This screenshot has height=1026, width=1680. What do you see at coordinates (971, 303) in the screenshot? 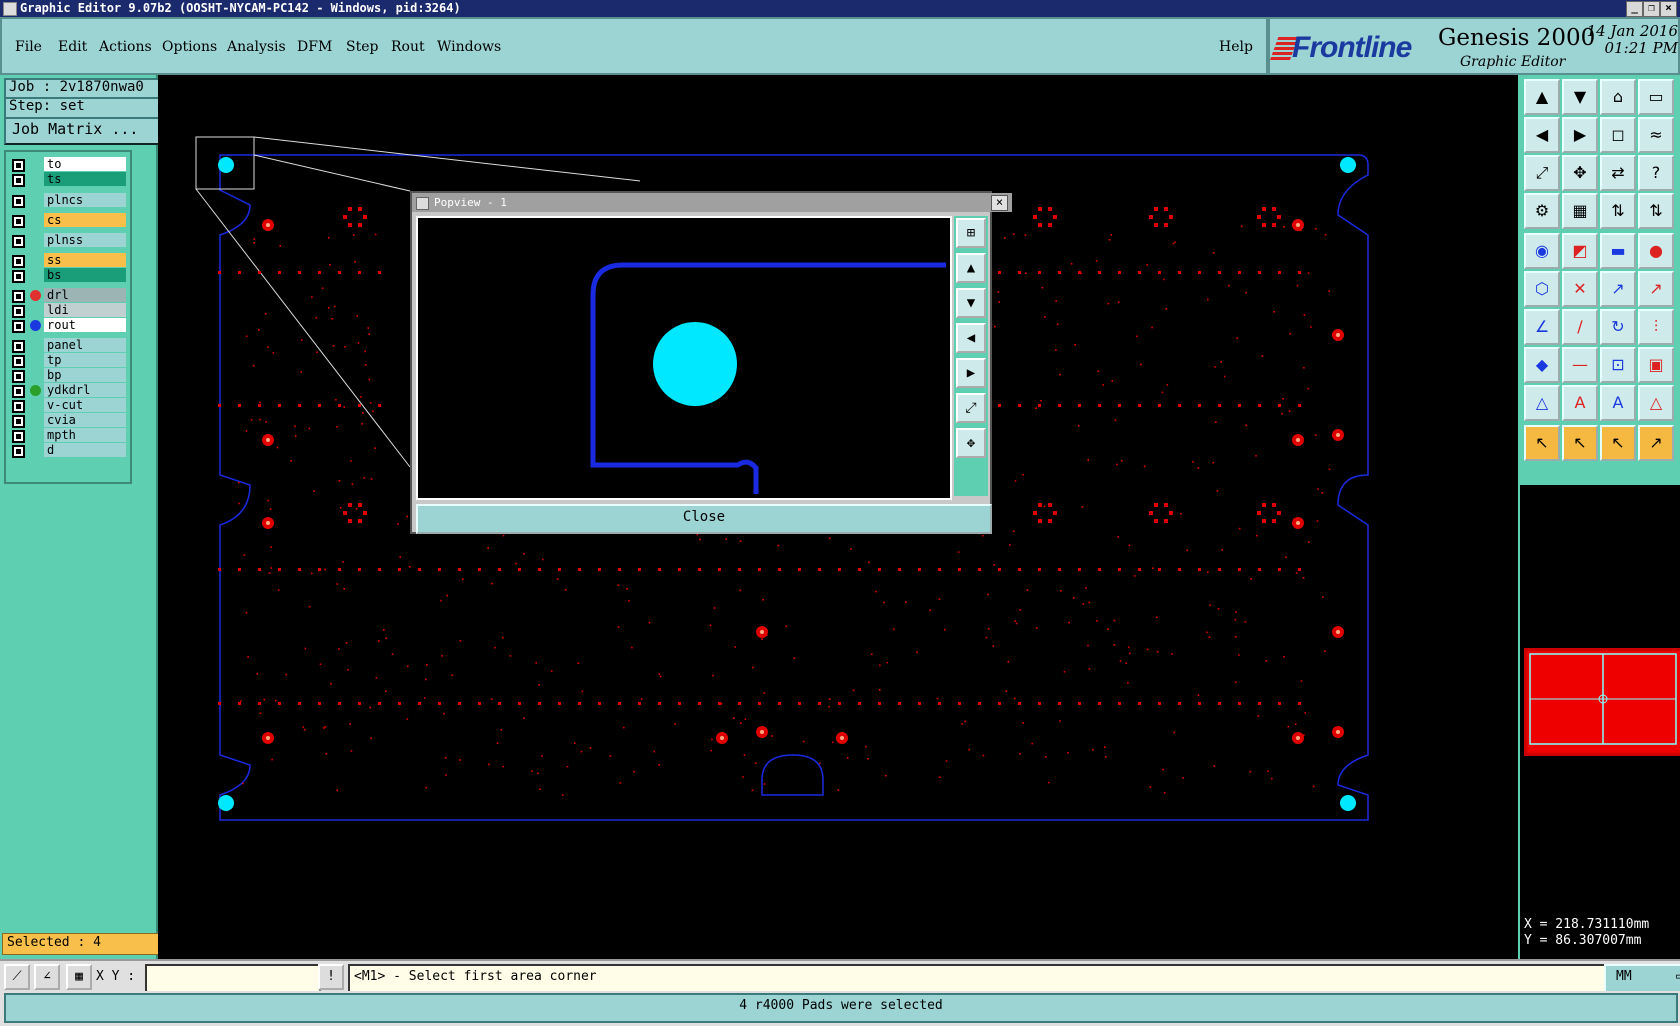
I see `pop-pan-down-icon: ▼` at bounding box center [971, 303].